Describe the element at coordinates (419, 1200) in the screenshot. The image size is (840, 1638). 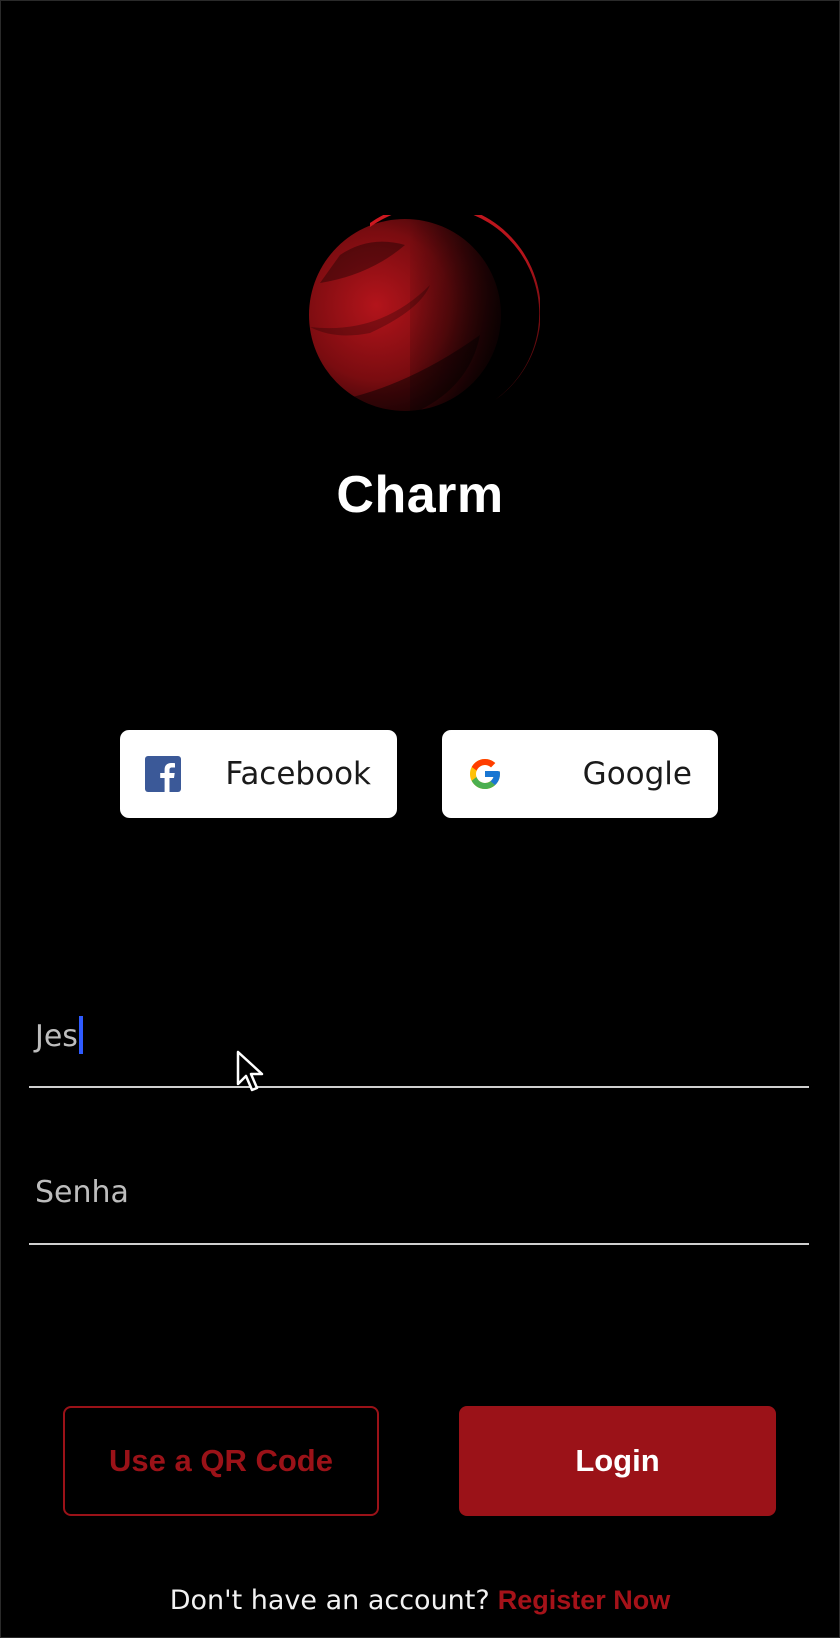
I see `password-field: Senha` at that location.